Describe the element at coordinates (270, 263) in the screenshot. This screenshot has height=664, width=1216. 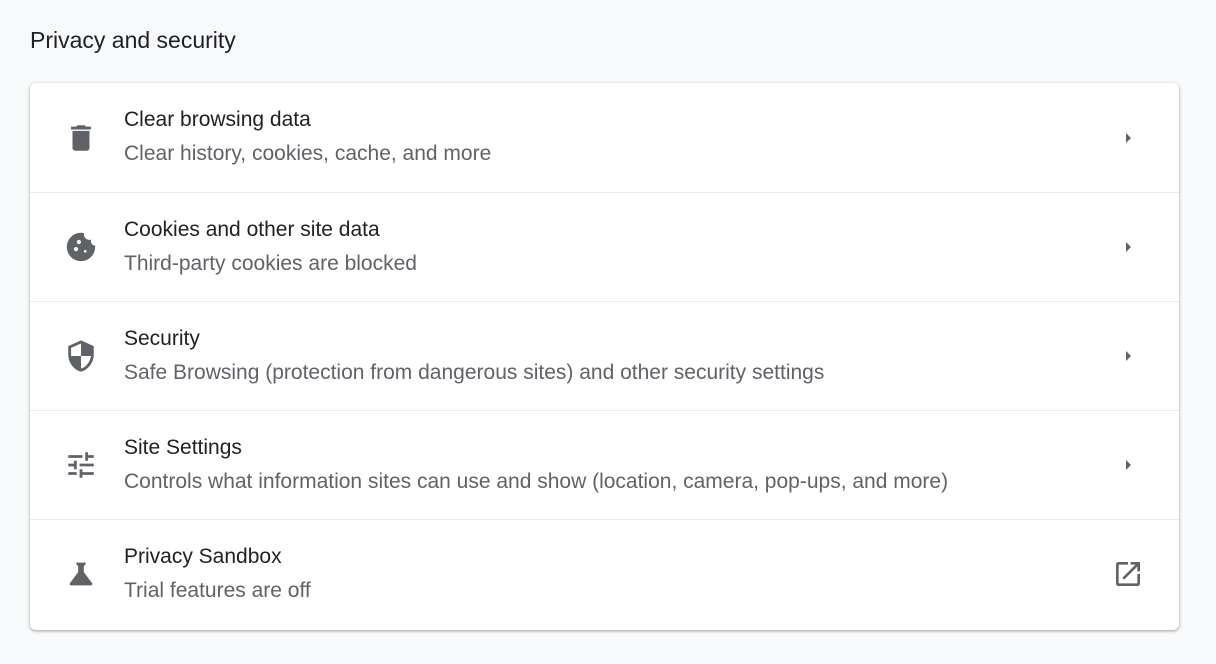
I see `row-sublabel: Third-party cookies are blocked` at that location.